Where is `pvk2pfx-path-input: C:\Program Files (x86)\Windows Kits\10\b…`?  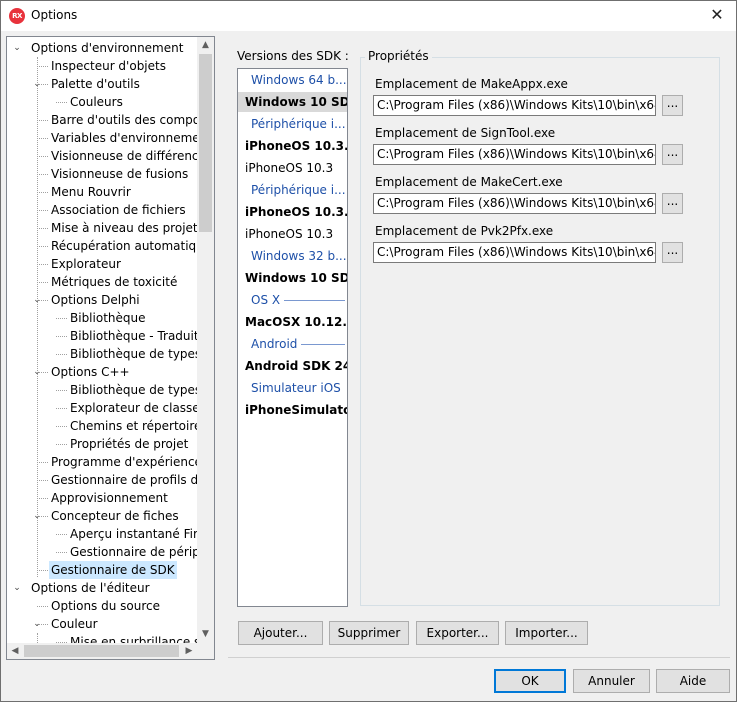
pvk2pfx-path-input: C:\Program Files (x86)\Windows Kits\10\b… is located at coordinates (514, 252).